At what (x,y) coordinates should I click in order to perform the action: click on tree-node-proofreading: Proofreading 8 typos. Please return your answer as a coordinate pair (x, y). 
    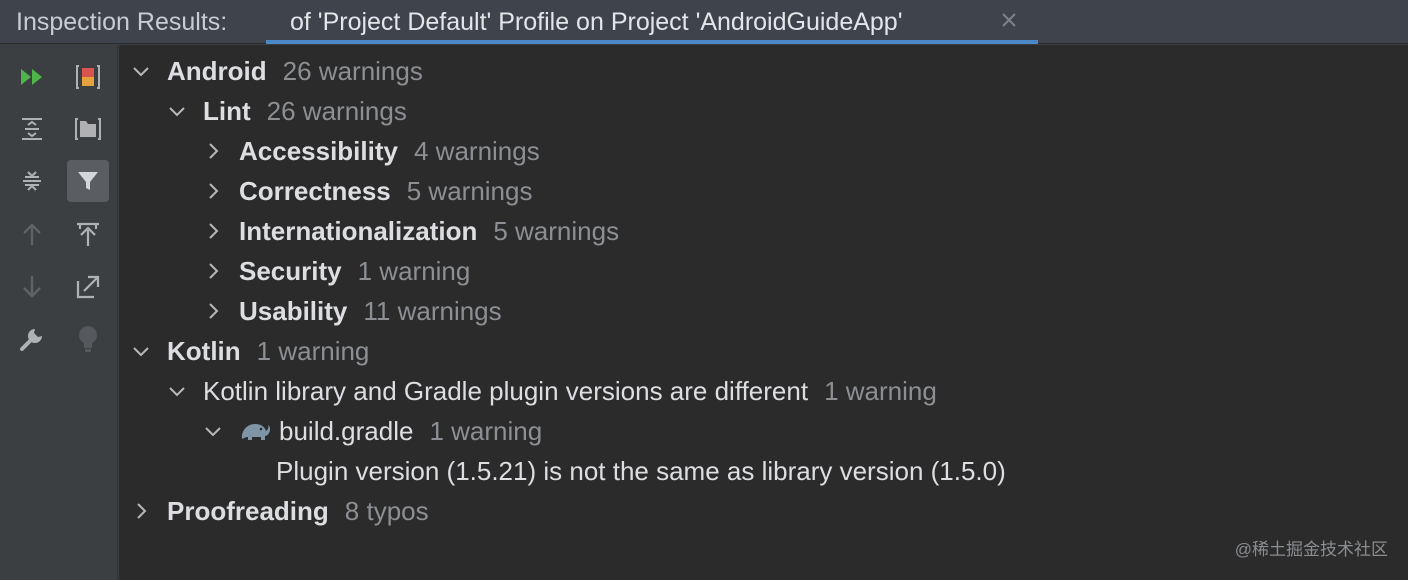
    Looking at the image, I should click on (280, 511).